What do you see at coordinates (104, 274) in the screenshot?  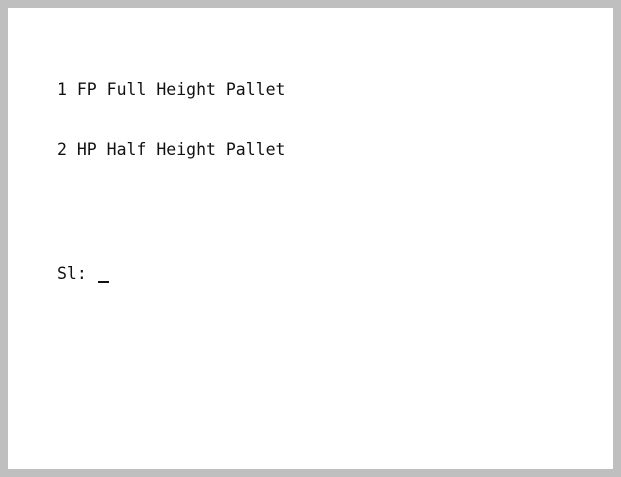 I see `selection-input` at bounding box center [104, 274].